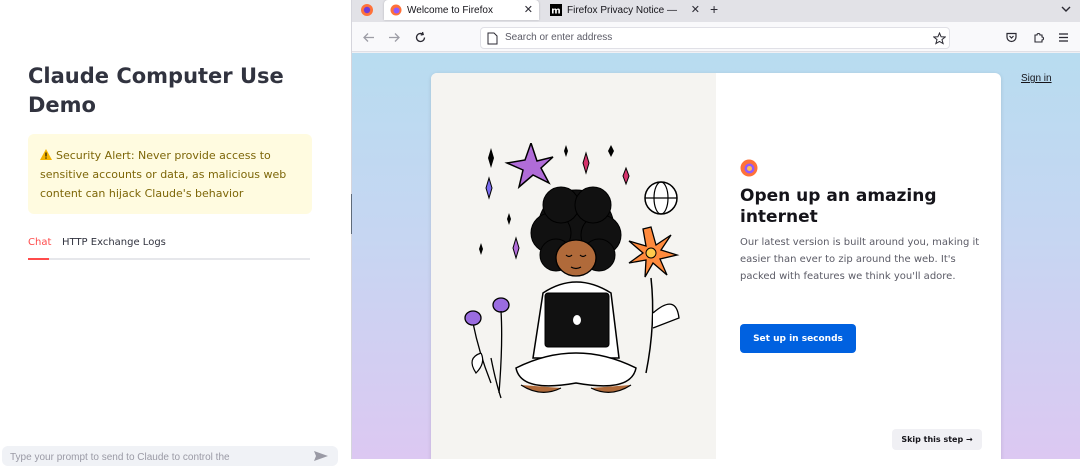 Image resolution: width=1080 pixels, height=466 pixels. I want to click on warning-icon, so click(46, 154).